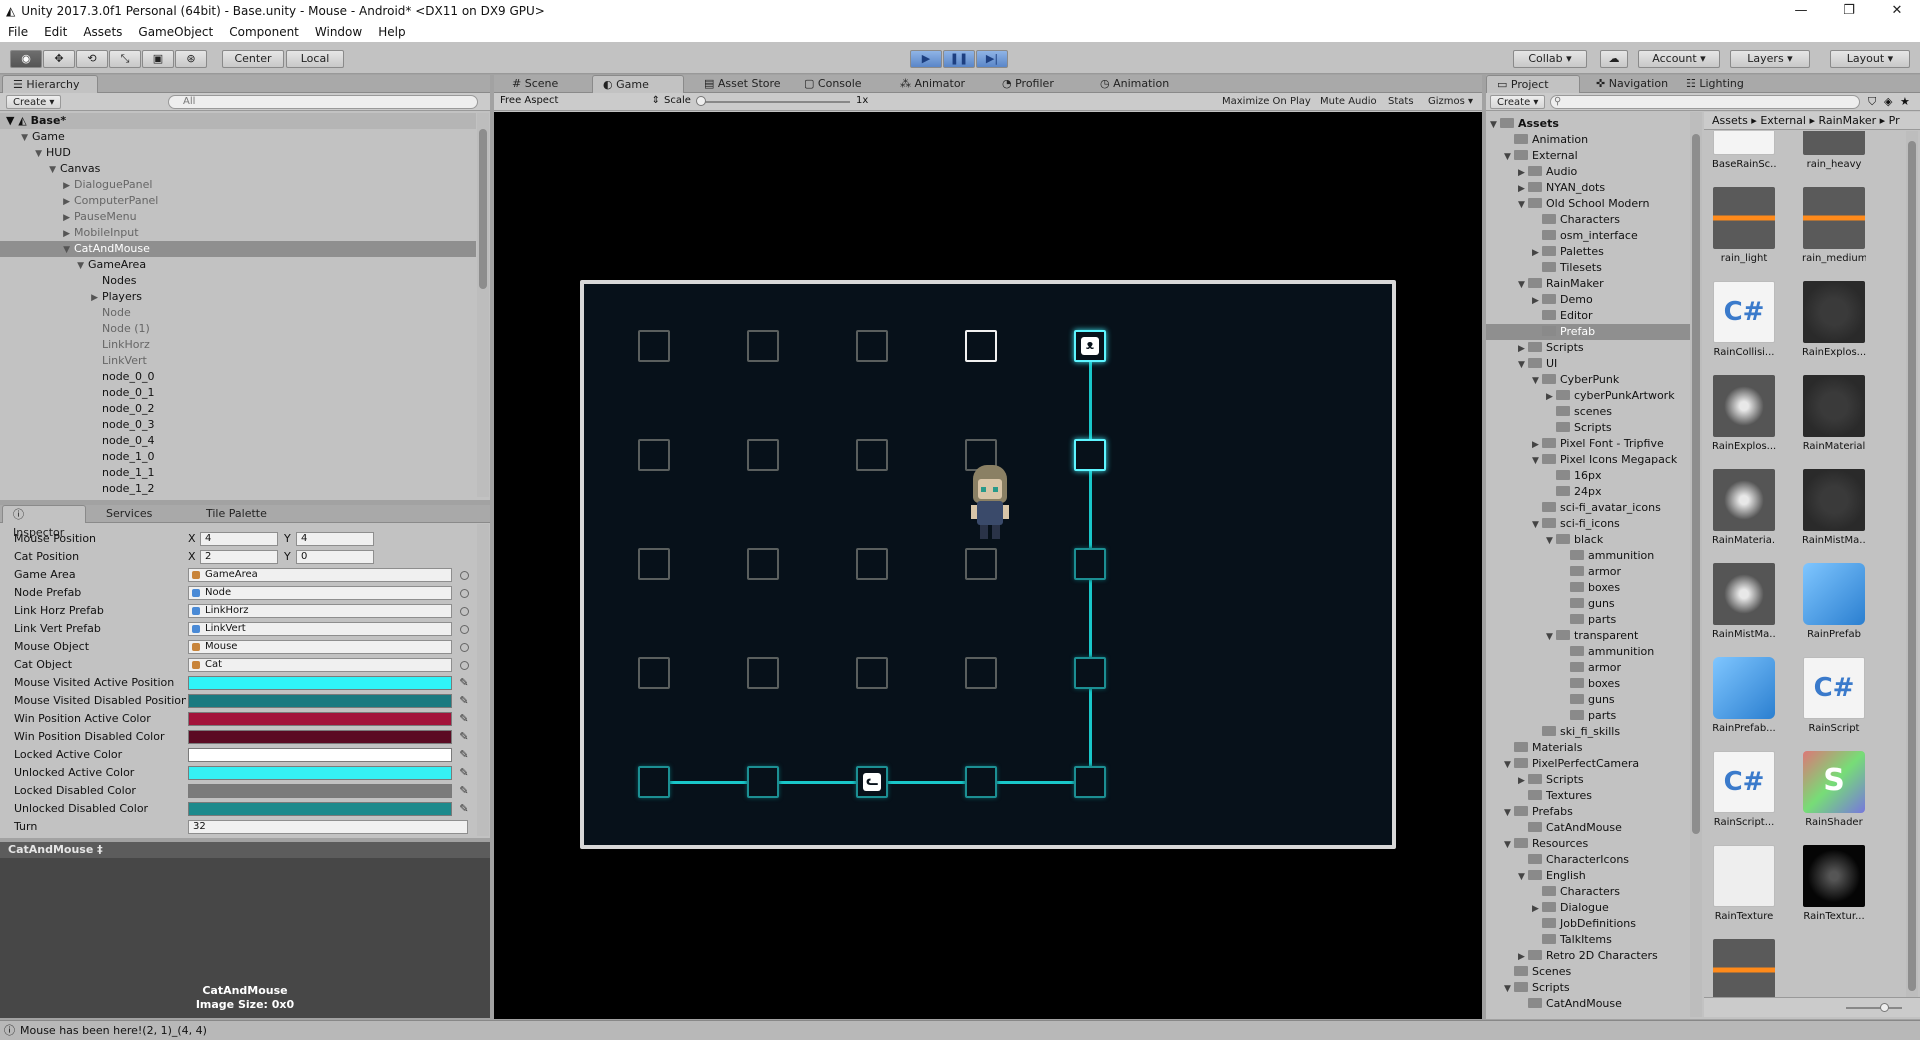  Describe the element at coordinates (264, 32) in the screenshot. I see `menu-component: Component` at that location.